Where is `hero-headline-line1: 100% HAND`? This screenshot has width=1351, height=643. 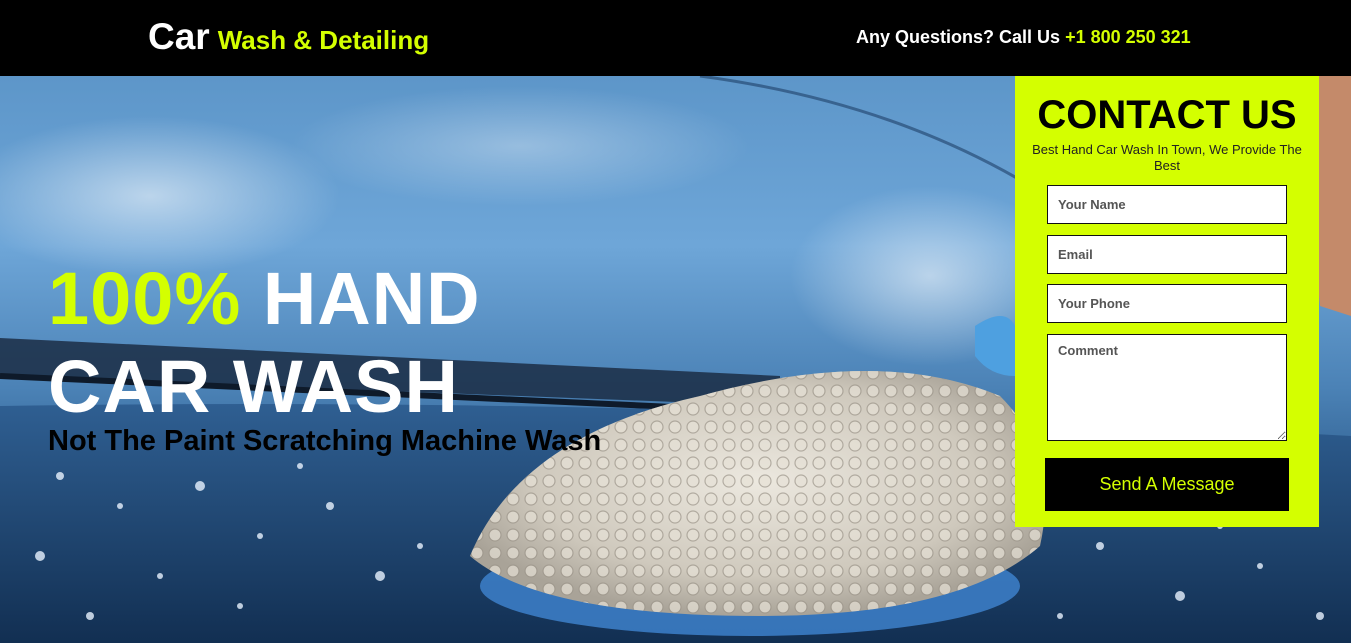
hero-headline-line1: 100% HAND is located at coordinates (324, 299).